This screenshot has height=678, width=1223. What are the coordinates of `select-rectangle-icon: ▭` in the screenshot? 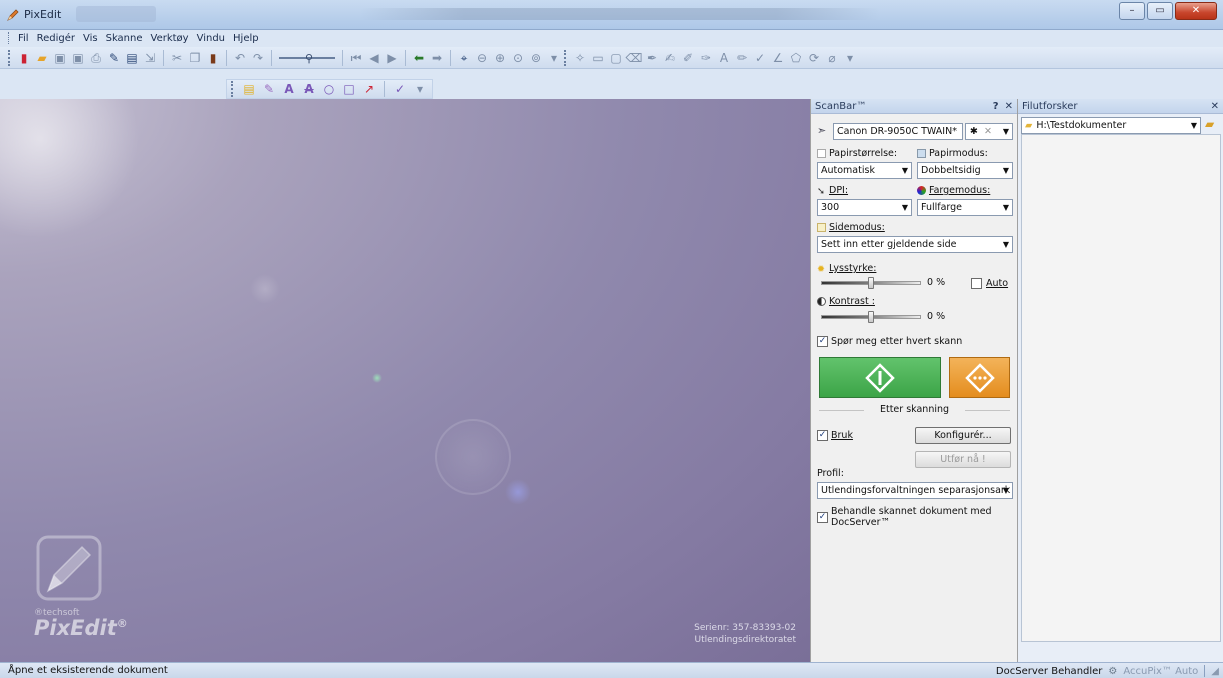 It's located at (598, 58).